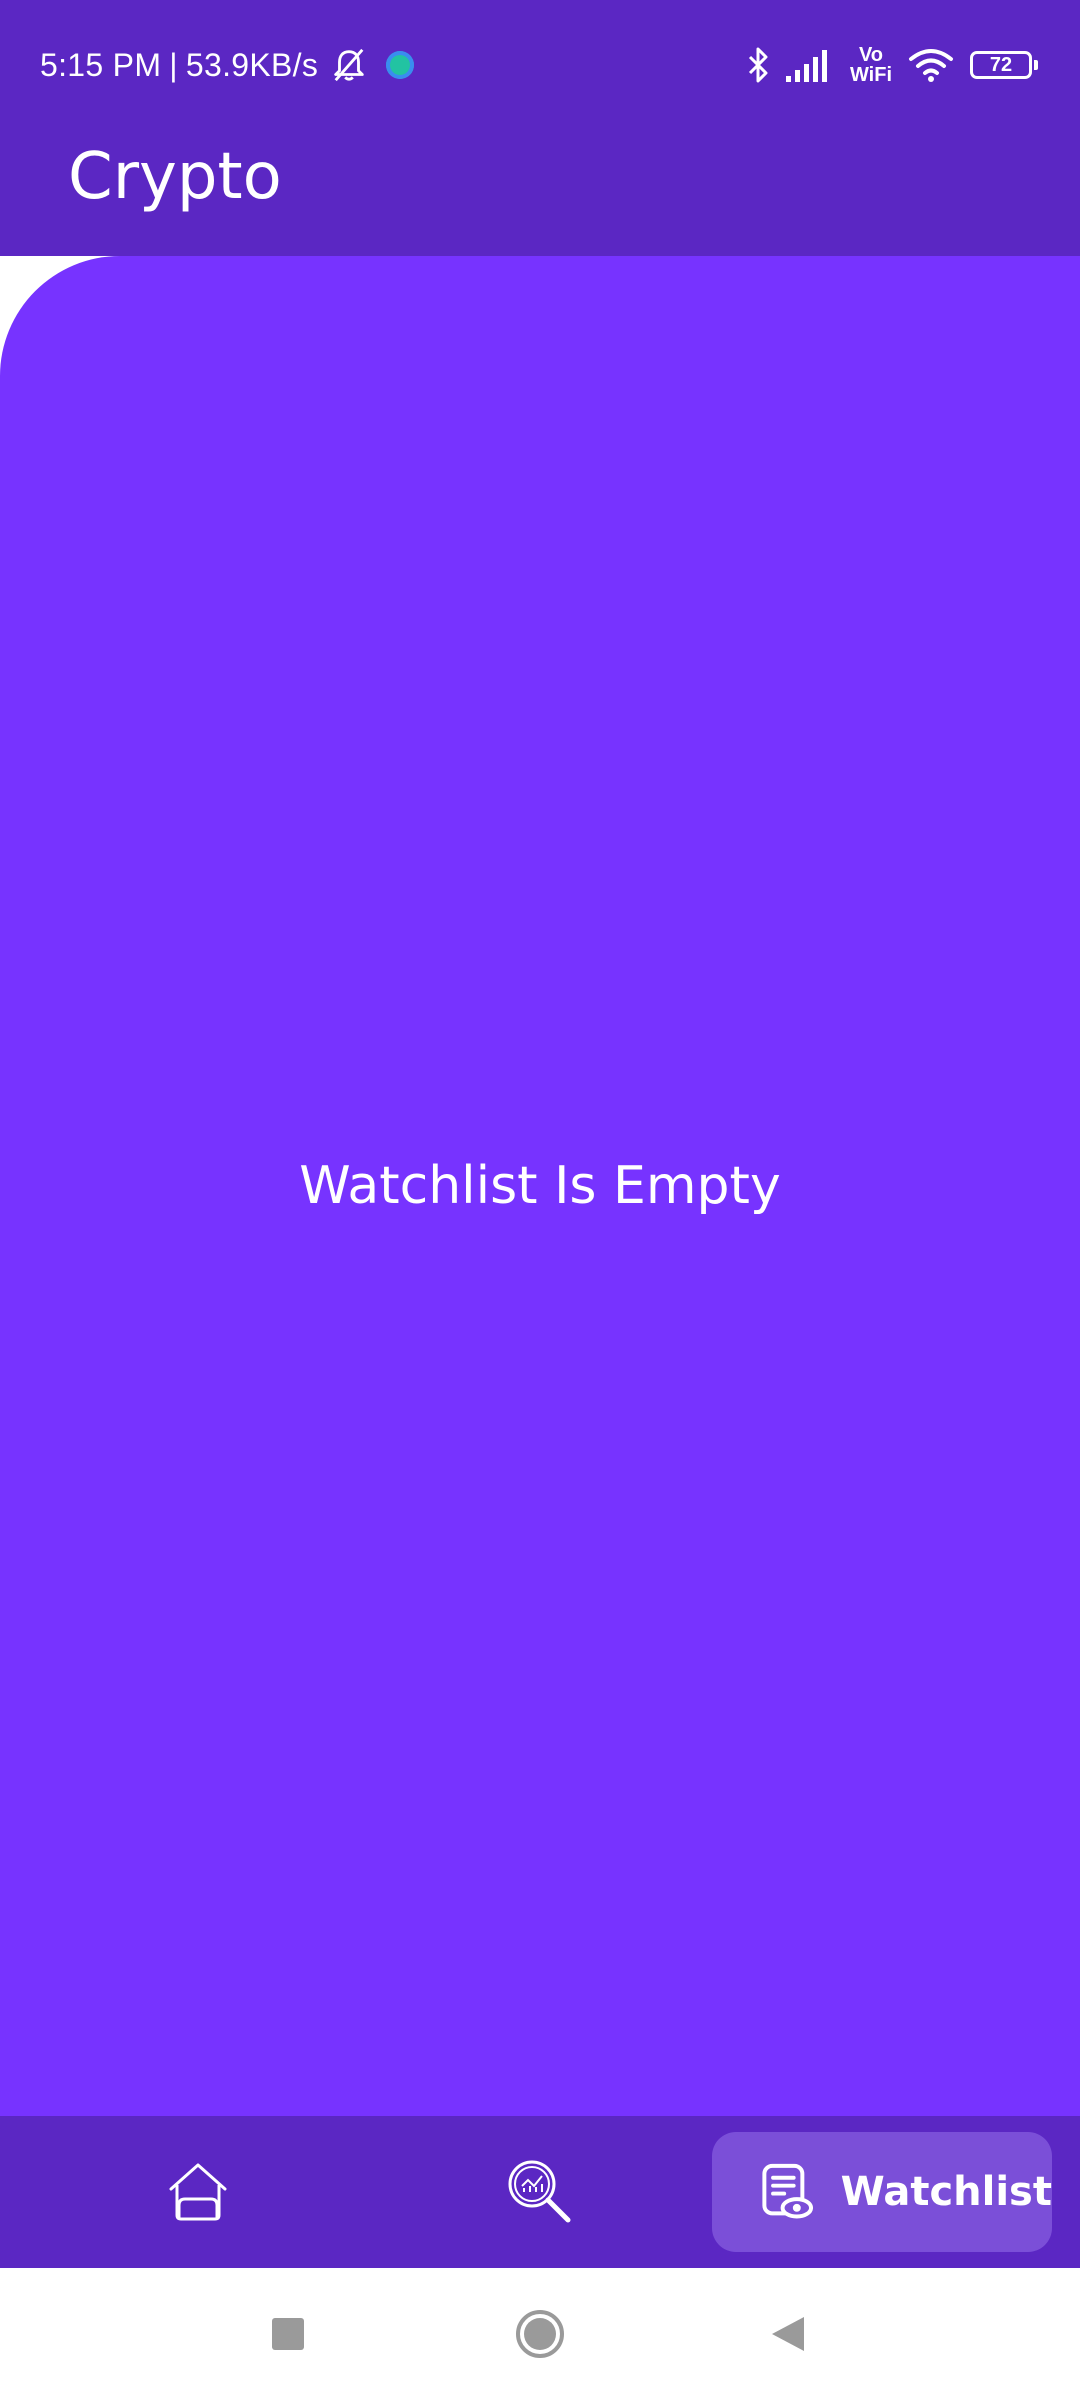  I want to click on system-back-button, so click(788, 2334).